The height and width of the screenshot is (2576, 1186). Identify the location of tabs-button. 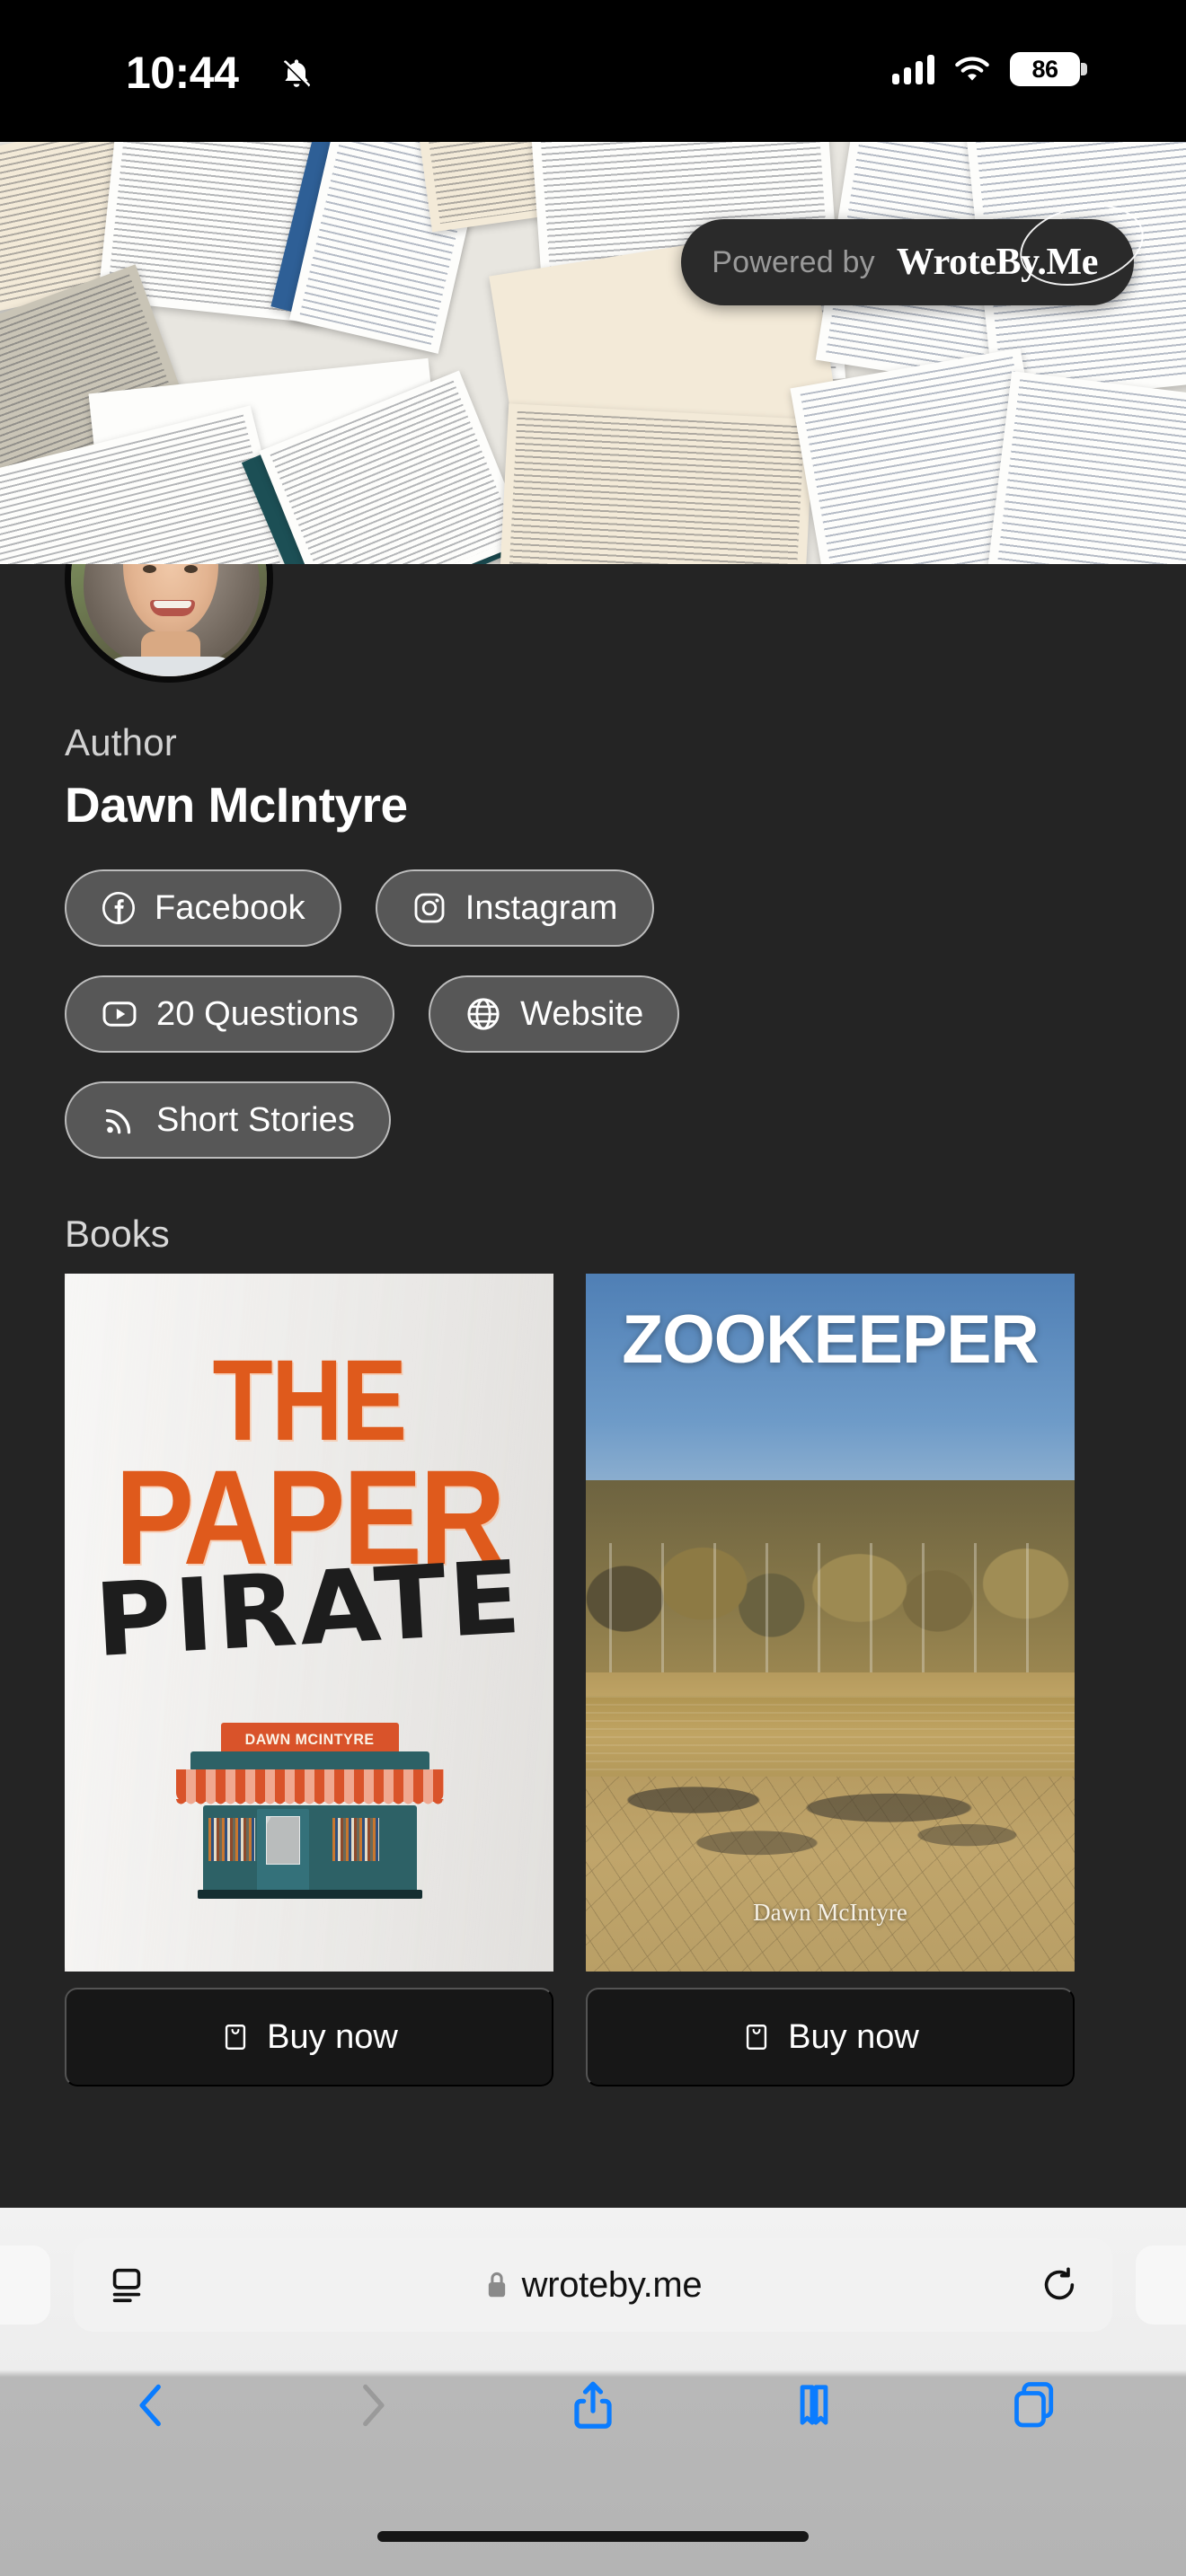
(1034, 2405).